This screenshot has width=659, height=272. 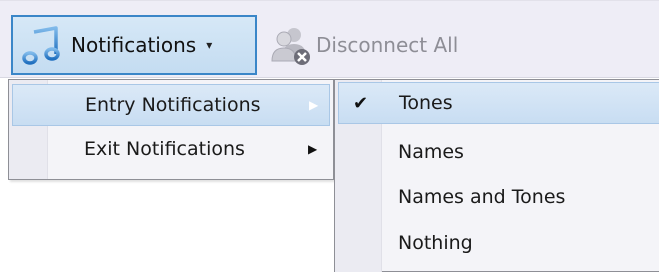 I want to click on notifications-dropdown-button: Notifications ▾, so click(x=134, y=45).